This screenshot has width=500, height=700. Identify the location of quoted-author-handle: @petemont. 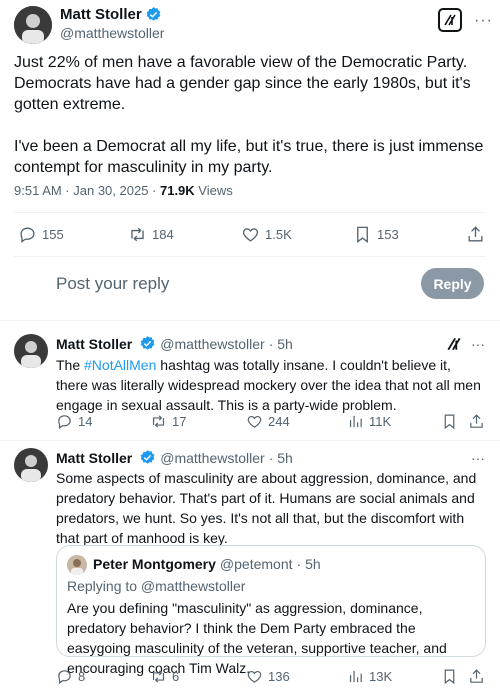
(256, 564).